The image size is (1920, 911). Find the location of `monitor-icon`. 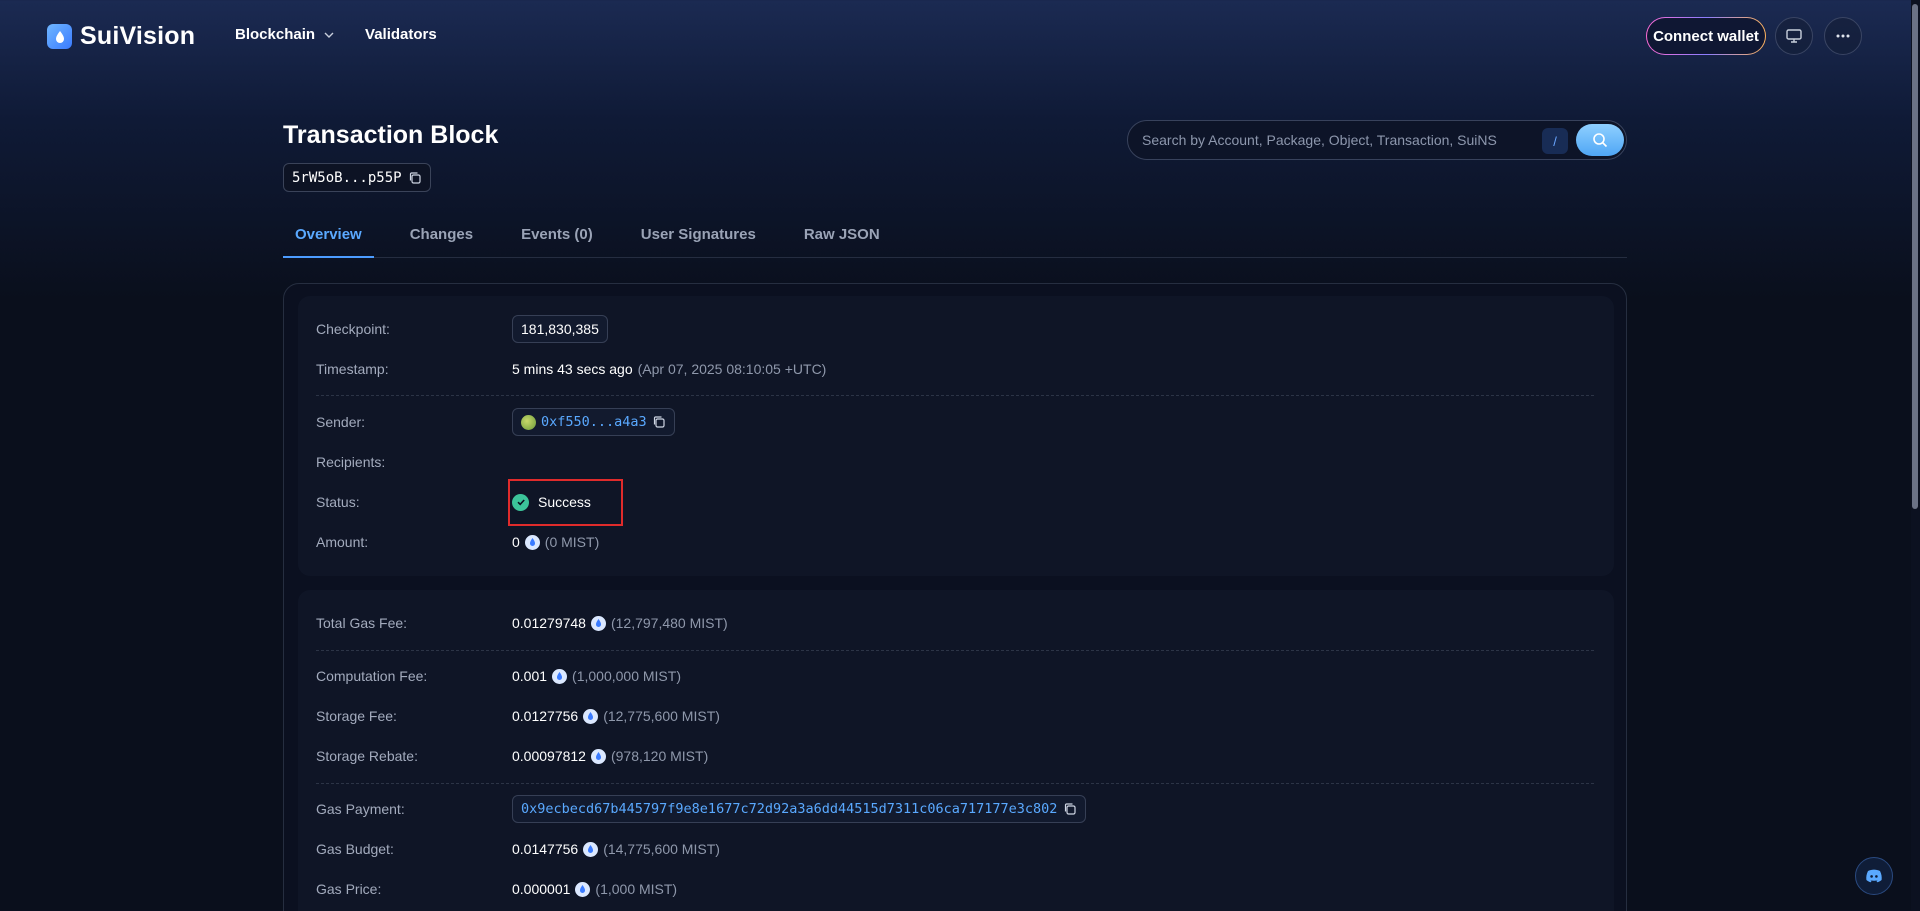

monitor-icon is located at coordinates (1794, 36).